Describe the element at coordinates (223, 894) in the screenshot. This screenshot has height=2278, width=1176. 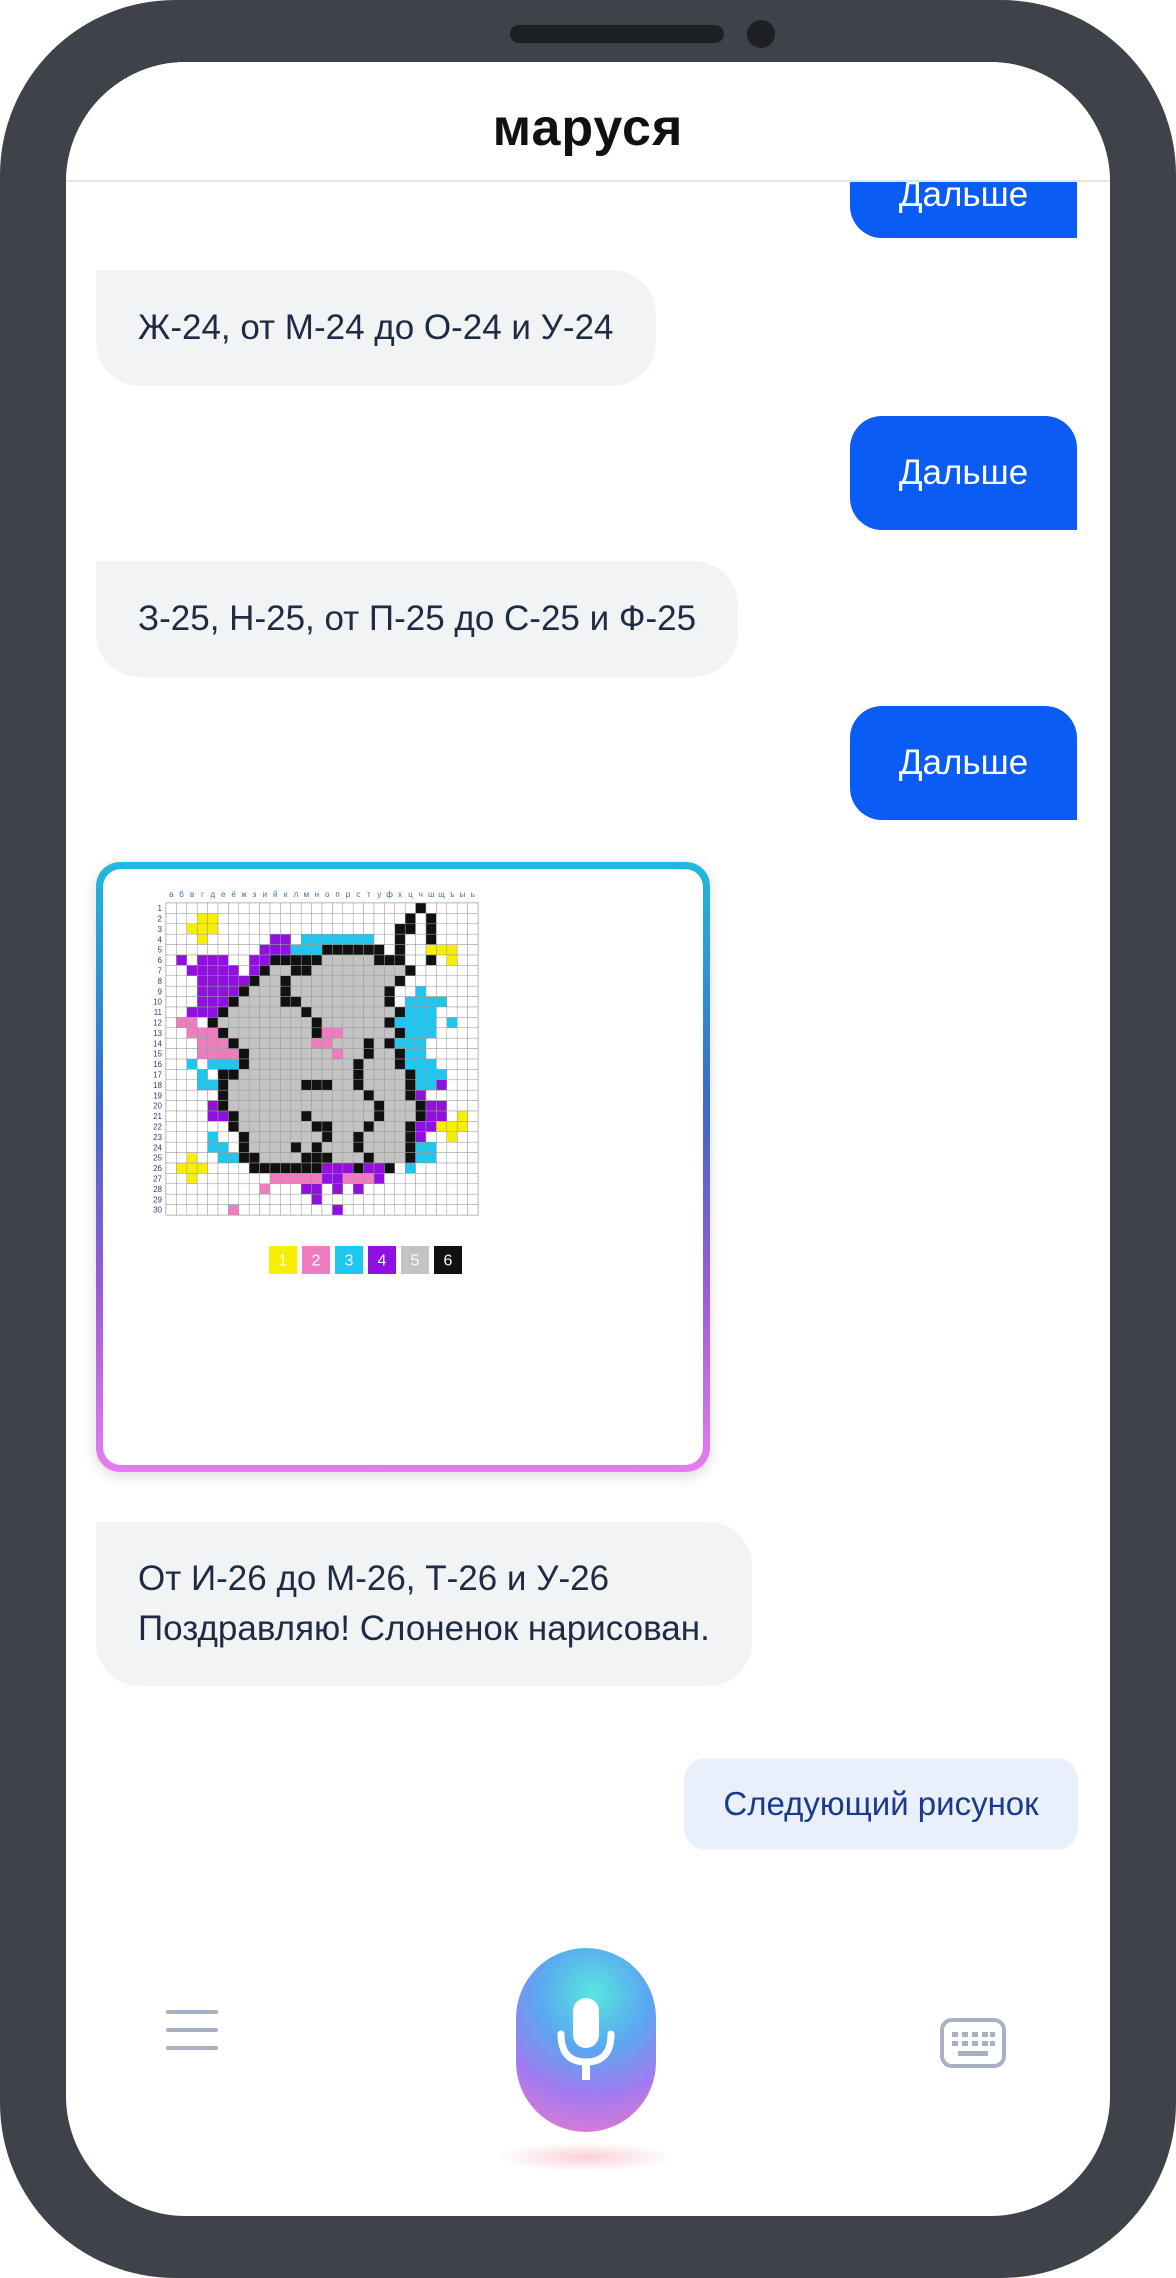
I see `column-letter-label: е` at that location.